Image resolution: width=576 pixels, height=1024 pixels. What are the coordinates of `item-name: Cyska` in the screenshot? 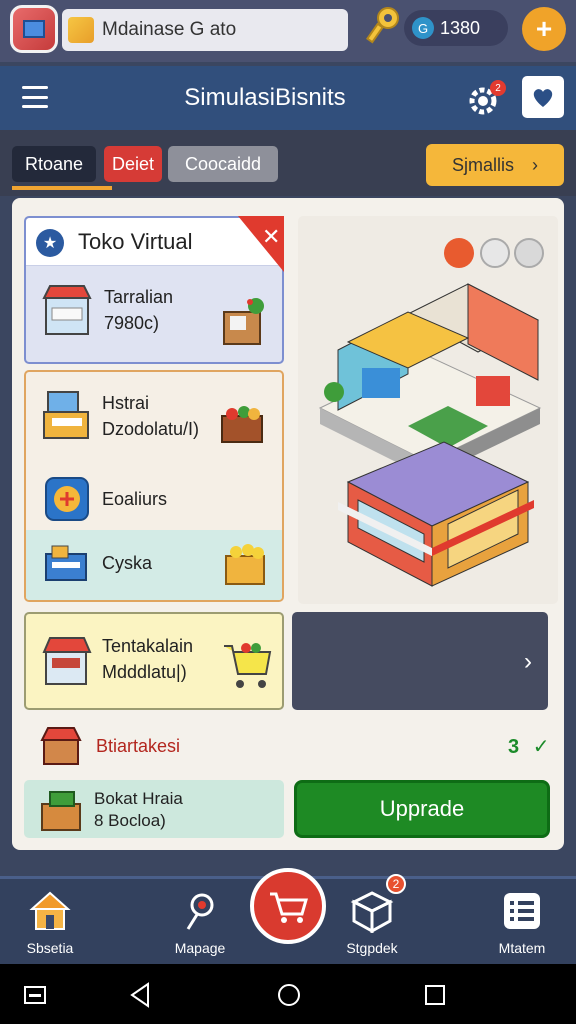 It's located at (127, 563).